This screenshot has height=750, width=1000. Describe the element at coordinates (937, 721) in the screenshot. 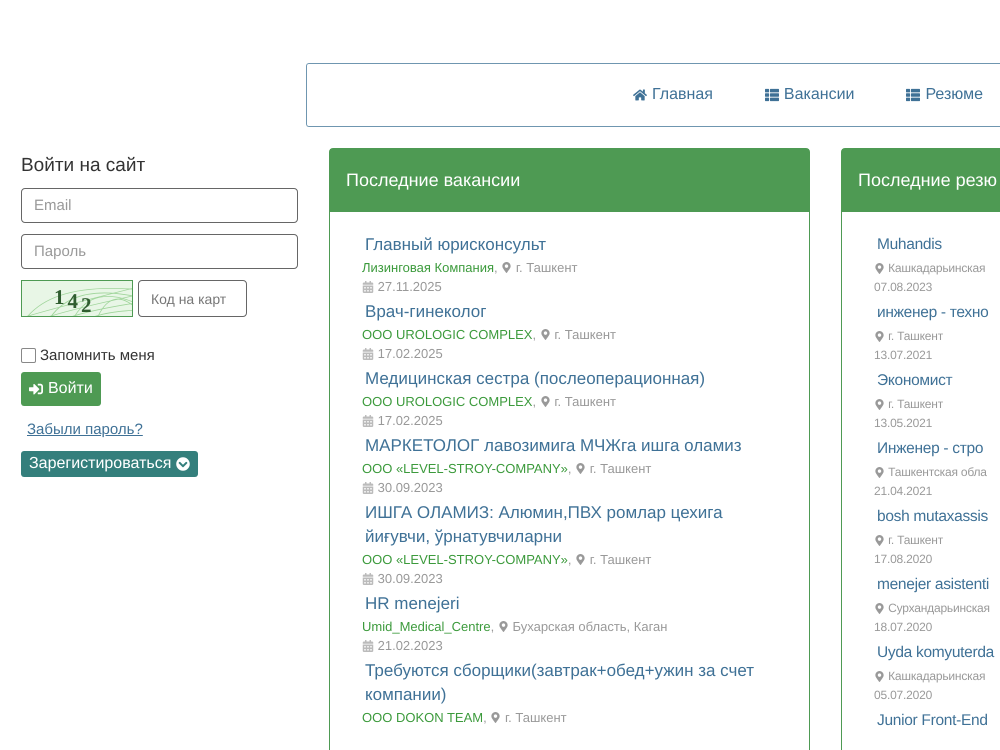

I see `resume-link: Junior Front-End` at that location.